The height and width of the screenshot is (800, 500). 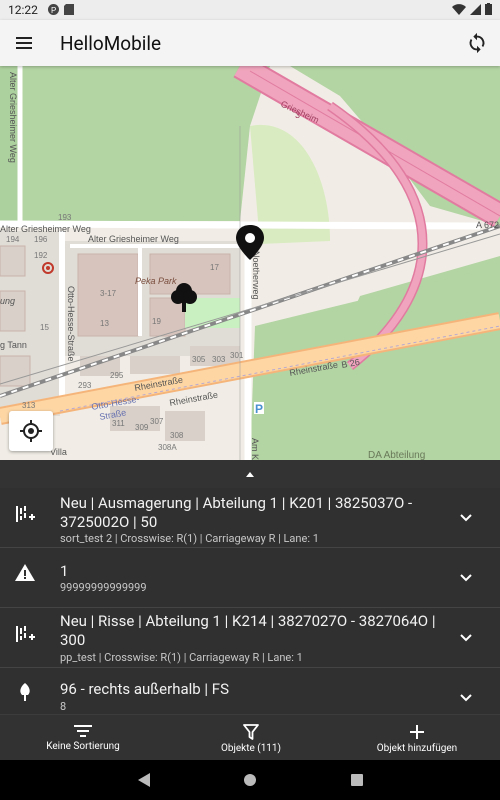 I want to click on house-number: 311, so click(x=118, y=423).